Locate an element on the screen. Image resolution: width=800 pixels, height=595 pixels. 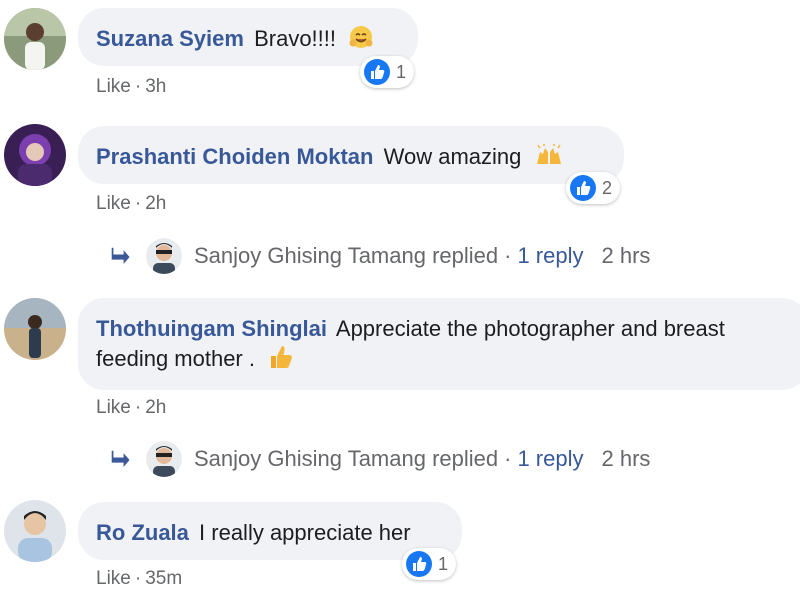
comment-meta: Like · 3h is located at coordinates (131, 86).